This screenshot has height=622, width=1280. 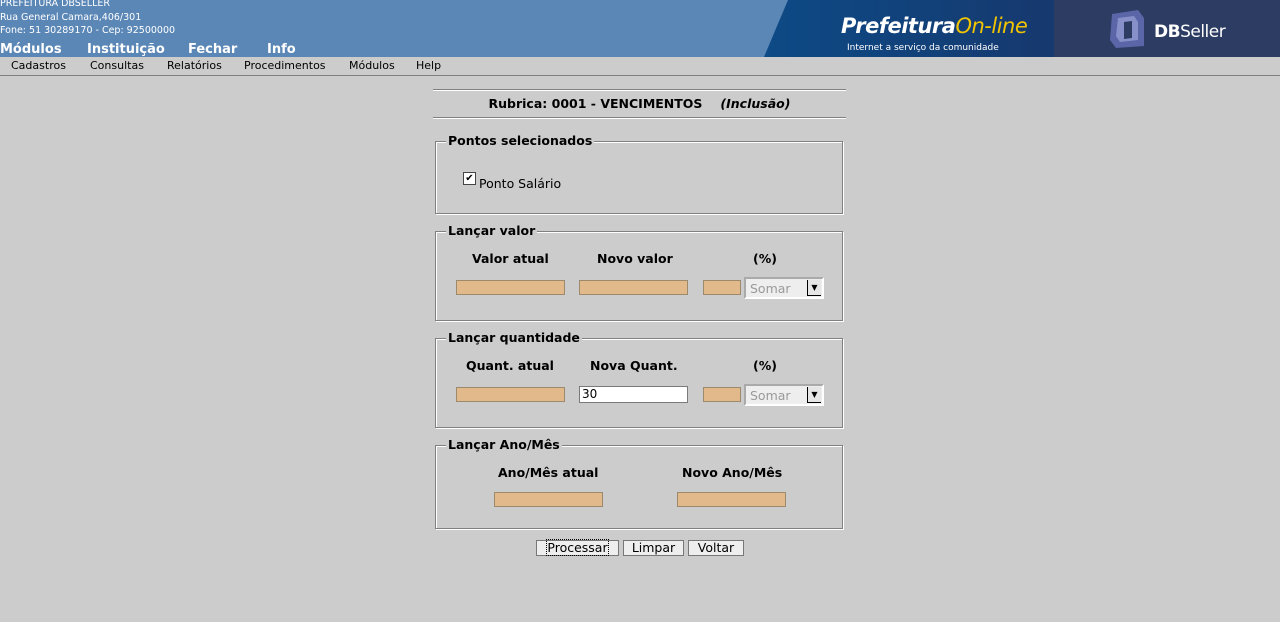 What do you see at coordinates (1167, 32) in the screenshot?
I see `vendor-bold: DB` at bounding box center [1167, 32].